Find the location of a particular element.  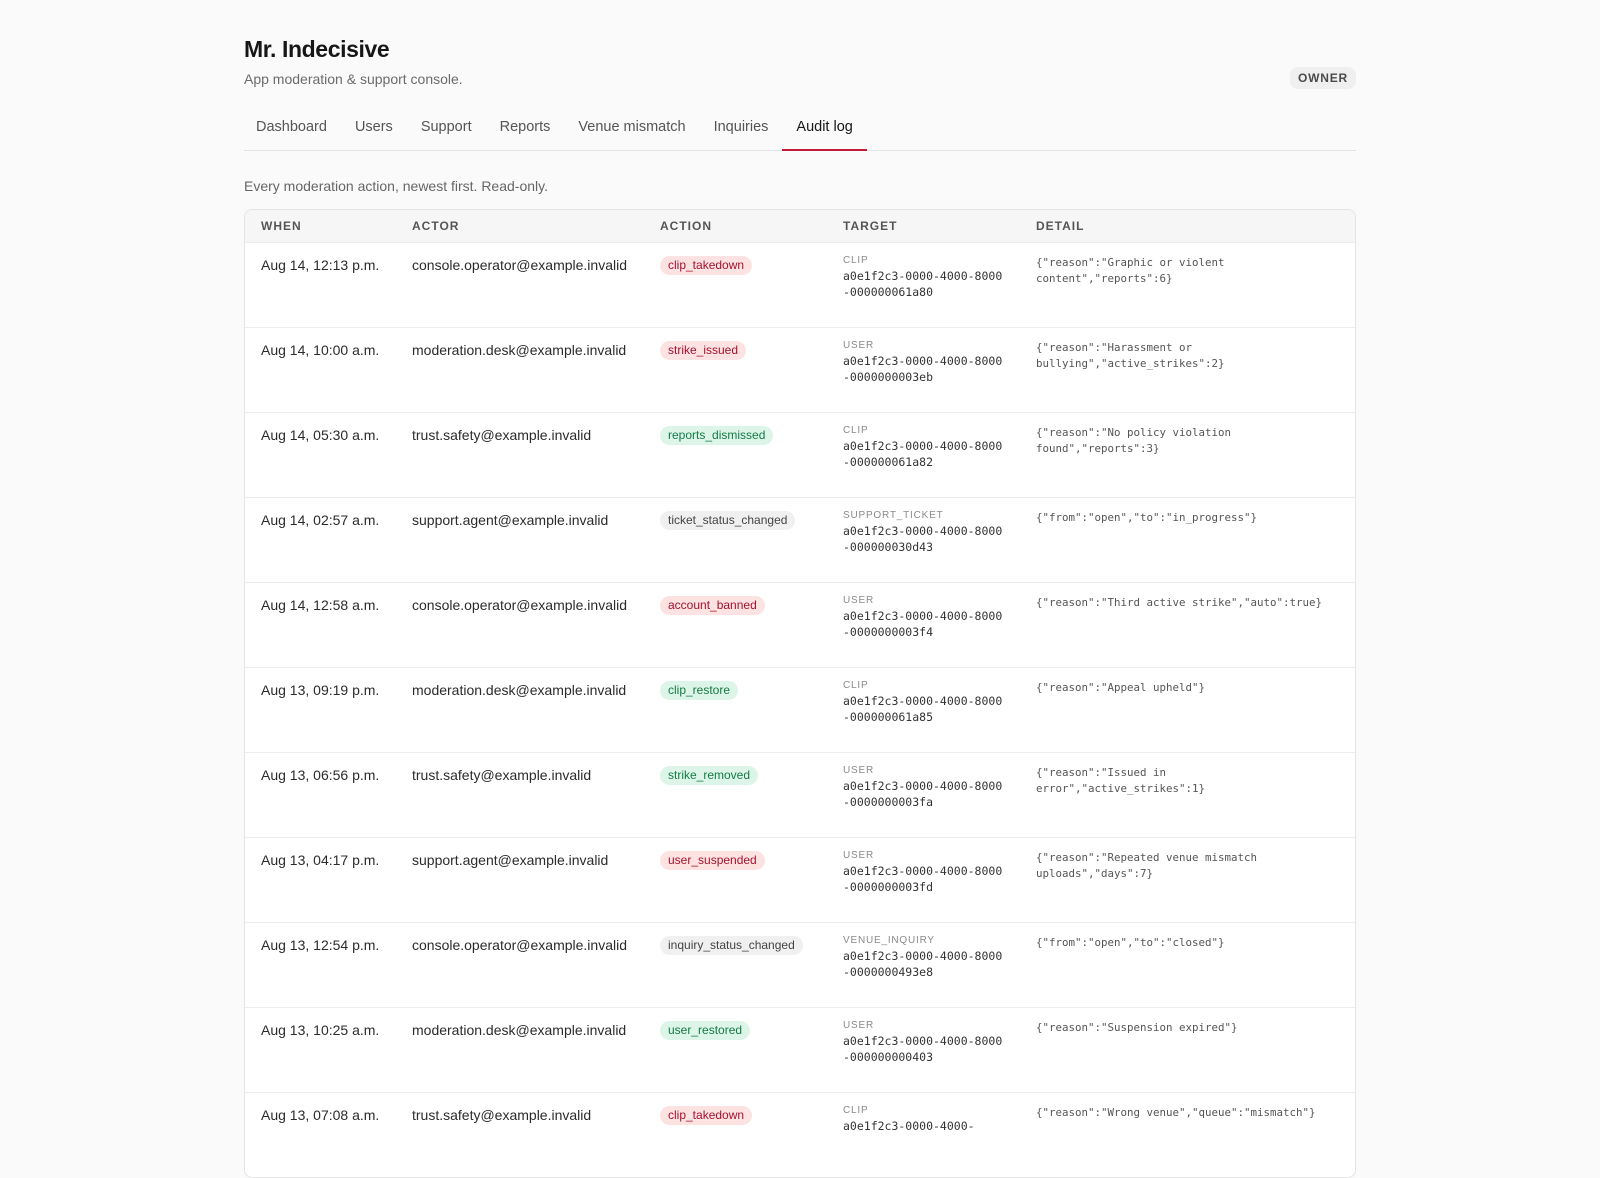

cell-action: user_suspended is located at coordinates (735, 880).